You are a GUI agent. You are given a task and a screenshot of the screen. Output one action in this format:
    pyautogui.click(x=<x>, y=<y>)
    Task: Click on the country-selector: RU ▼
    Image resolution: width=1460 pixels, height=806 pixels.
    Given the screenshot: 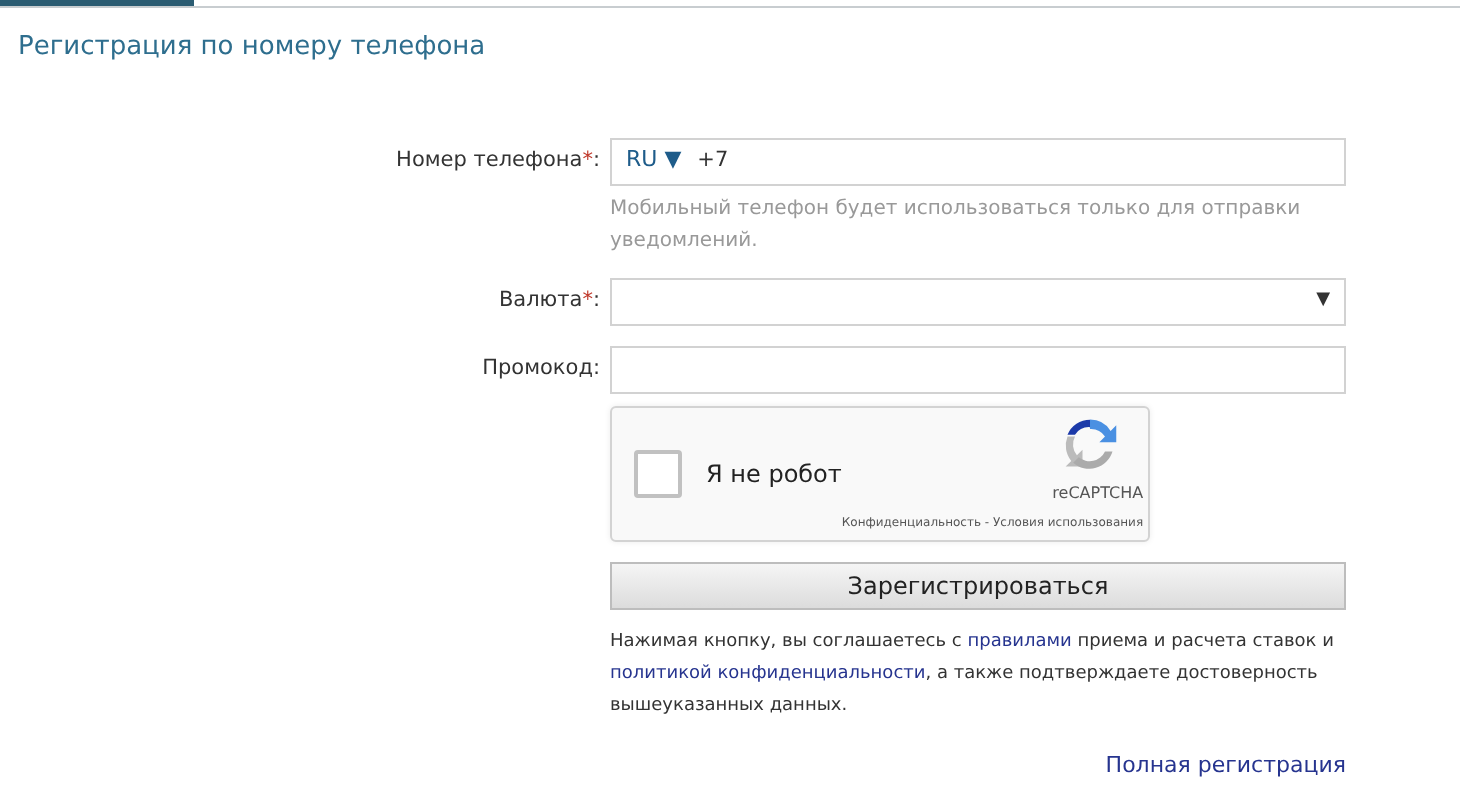 What is the action you would take?
    pyautogui.click(x=654, y=161)
    